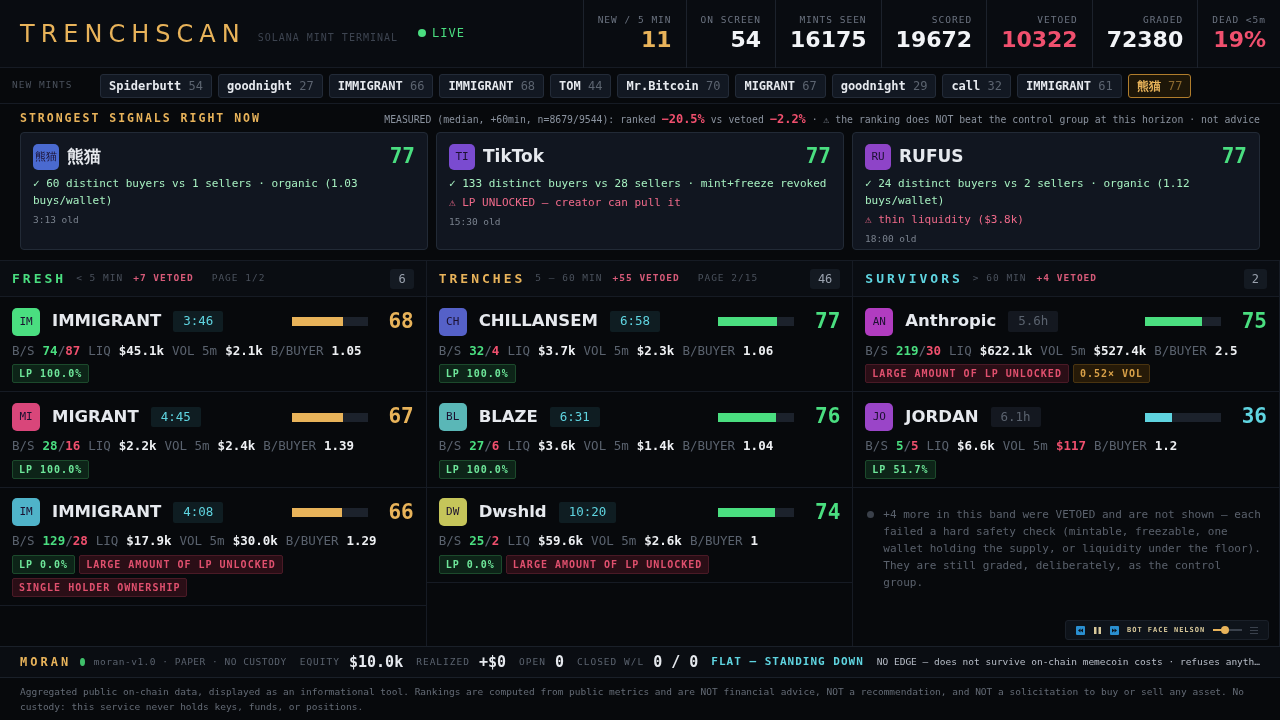  I want to click on token-name: 熊猫, so click(84, 156).